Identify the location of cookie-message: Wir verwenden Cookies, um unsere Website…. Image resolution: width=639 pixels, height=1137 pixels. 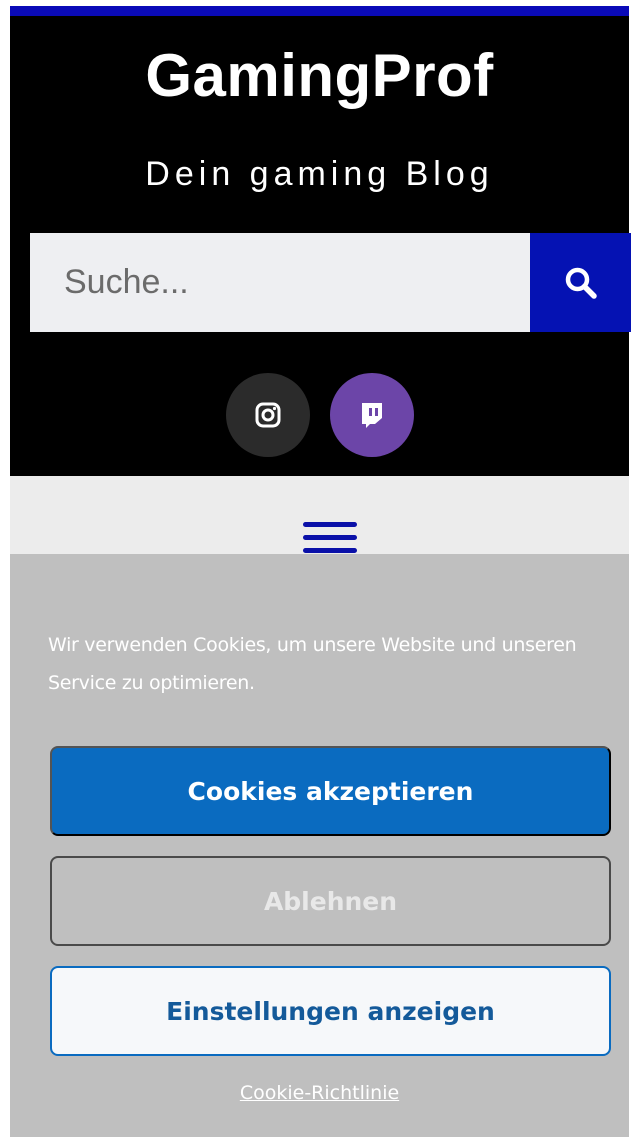
(312, 664).